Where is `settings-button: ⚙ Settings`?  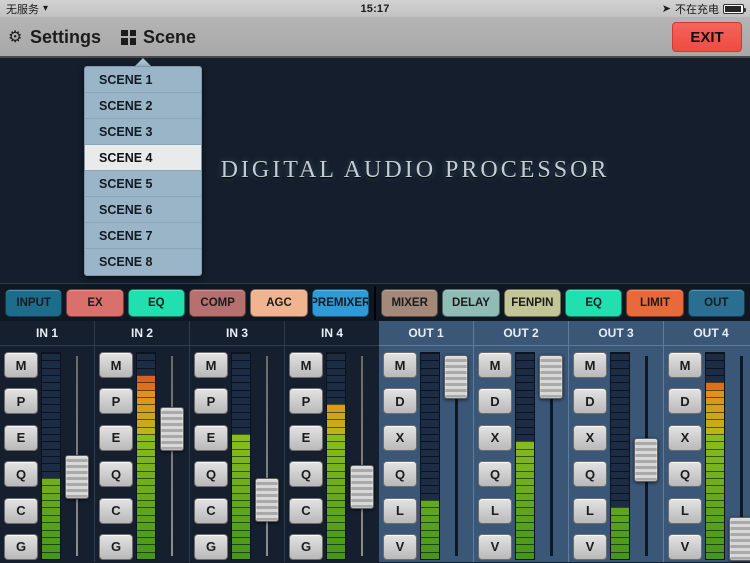
settings-button: ⚙ Settings is located at coordinates (54, 37).